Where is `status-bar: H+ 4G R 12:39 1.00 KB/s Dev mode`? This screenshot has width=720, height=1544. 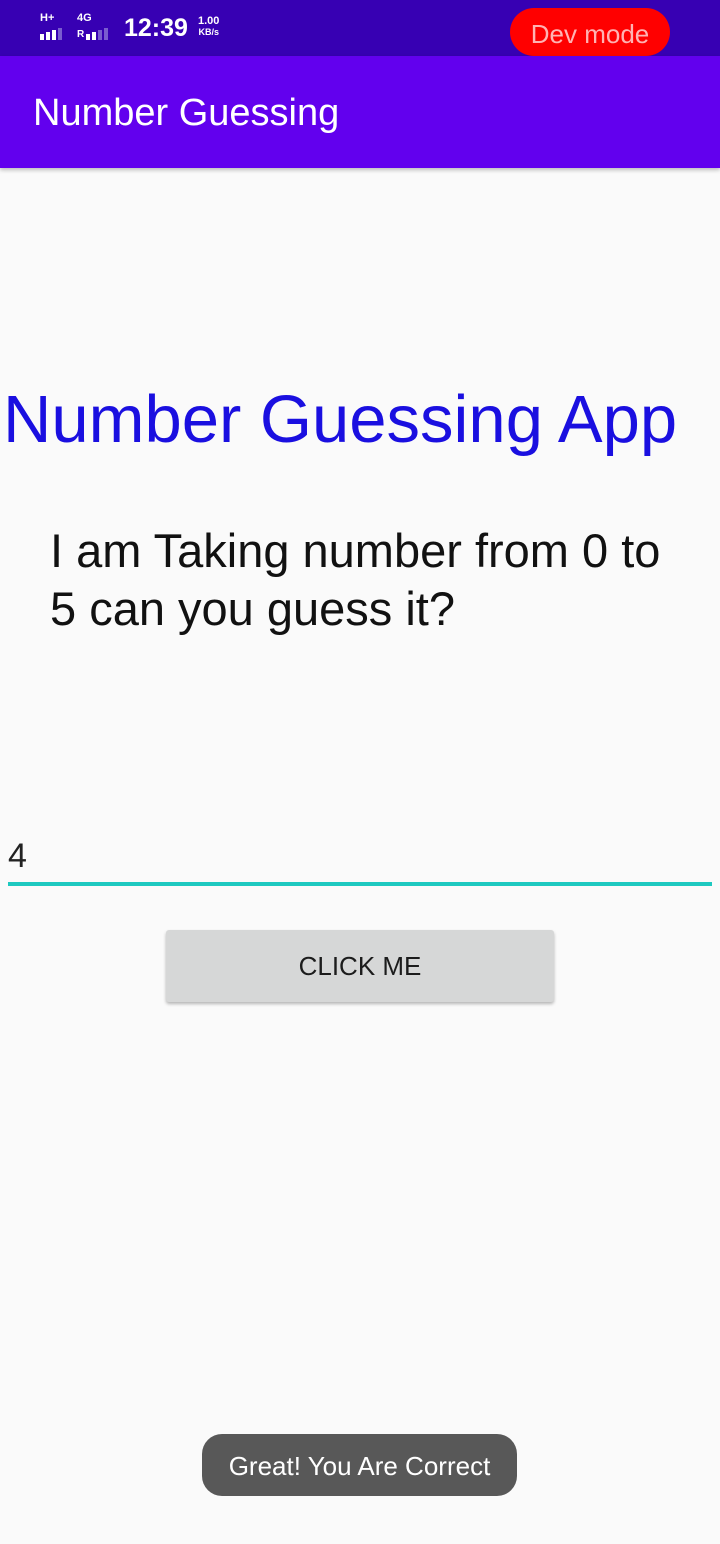 status-bar: H+ 4G R 12:39 1.00 KB/s Dev mode is located at coordinates (360, 28).